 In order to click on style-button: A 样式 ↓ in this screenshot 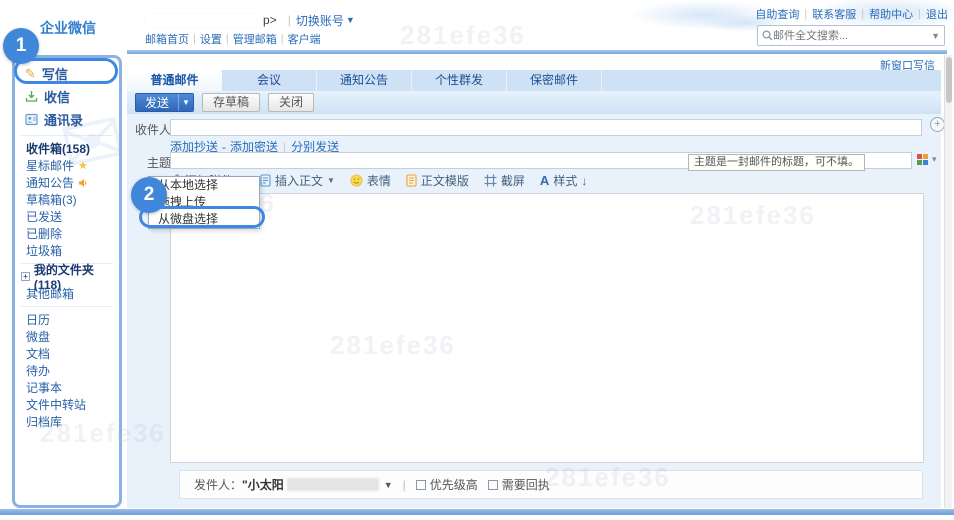, I will do `click(563, 180)`.